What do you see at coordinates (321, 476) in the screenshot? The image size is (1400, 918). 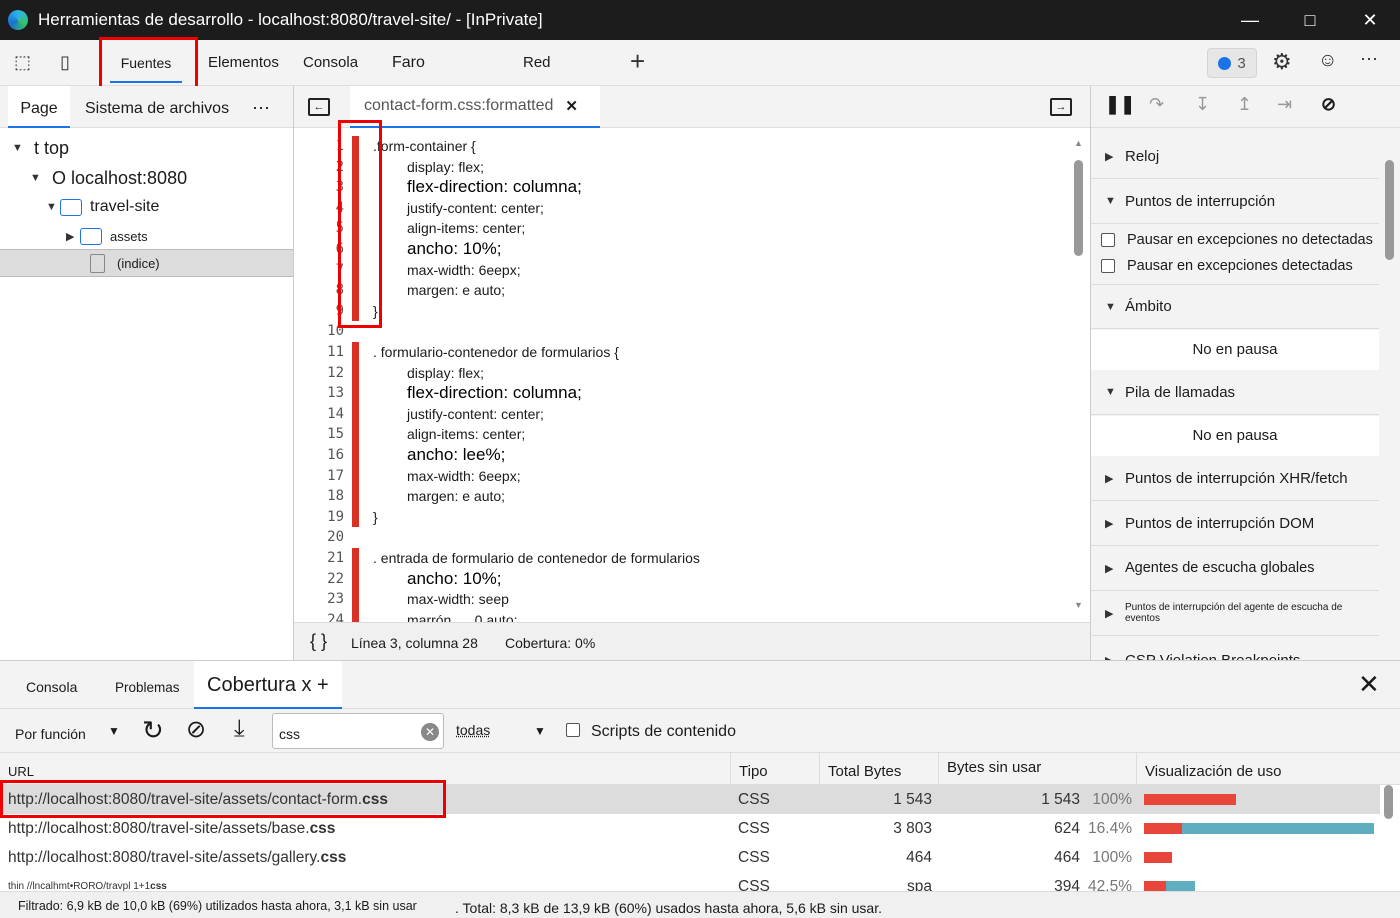 I see `line-number: 17` at bounding box center [321, 476].